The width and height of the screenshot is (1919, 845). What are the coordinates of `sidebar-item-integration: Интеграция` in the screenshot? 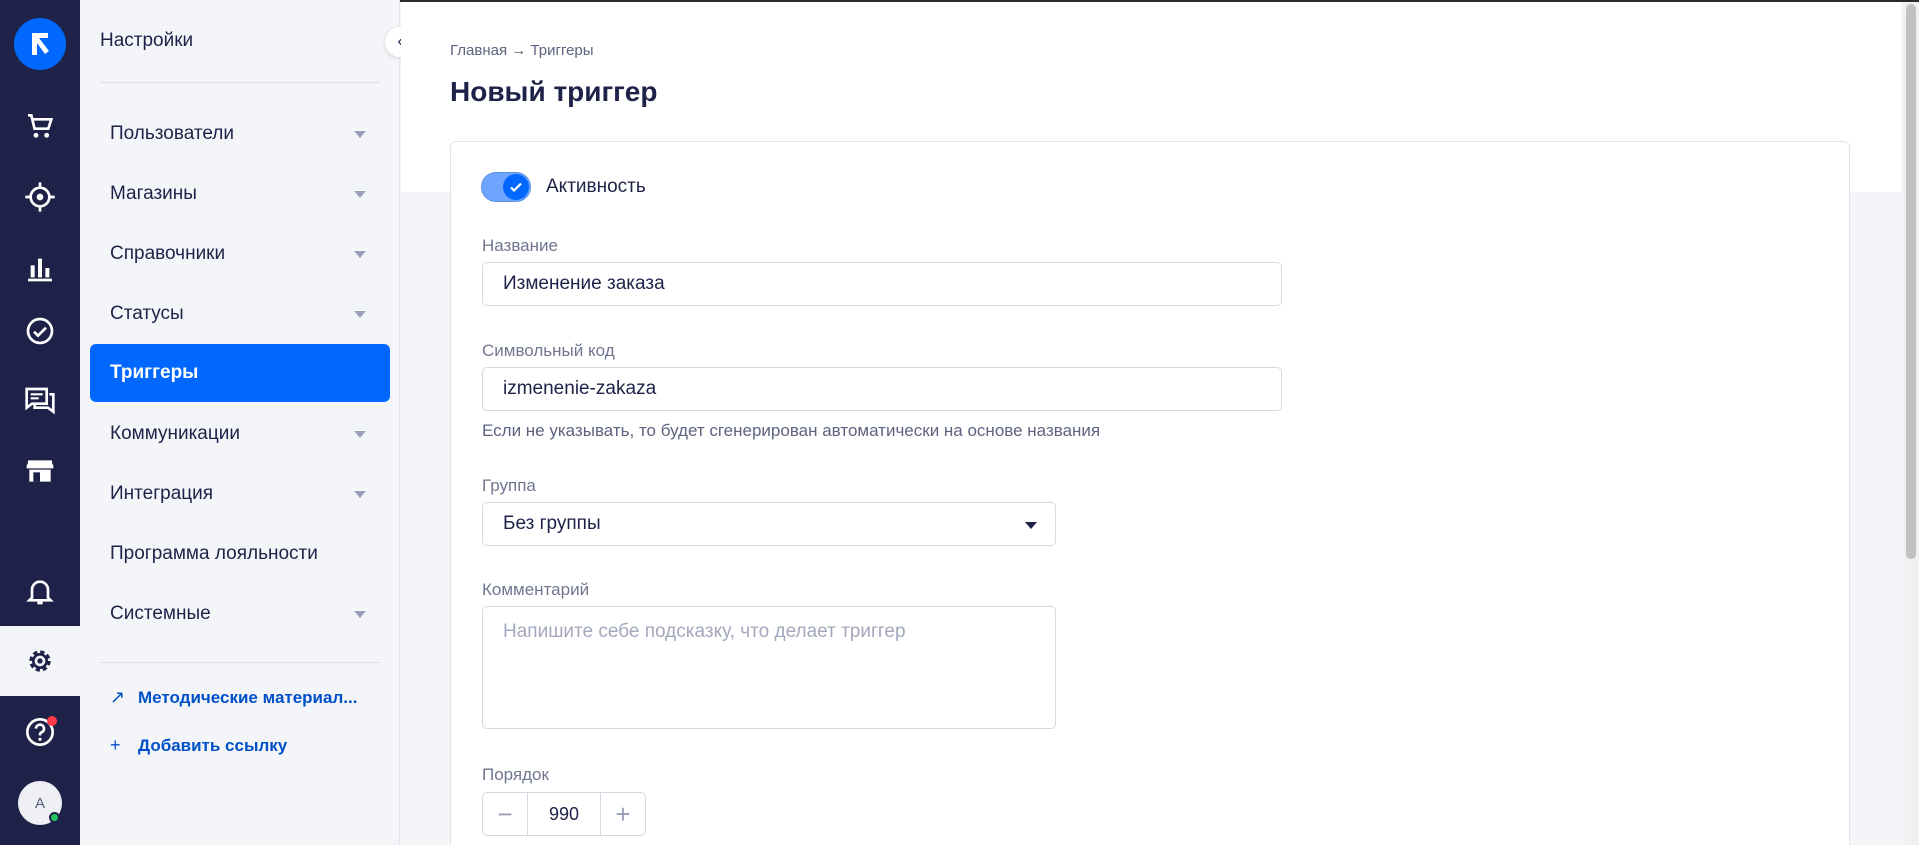 It's located at (240, 494).